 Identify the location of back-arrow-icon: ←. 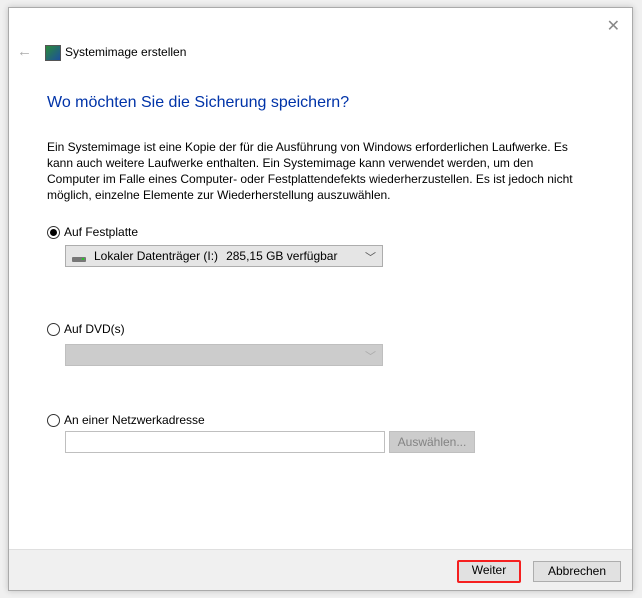
(24, 51).